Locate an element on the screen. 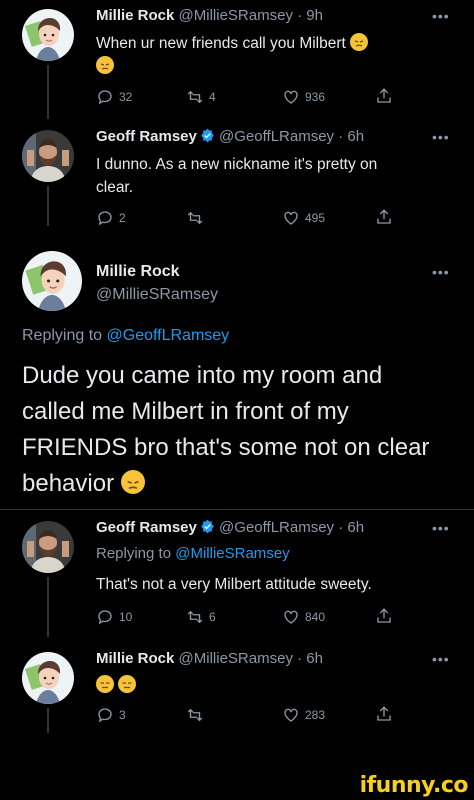 The image size is (474, 800). tweet1-text: When ur new friends call you Milbert is located at coordinates (271, 55).